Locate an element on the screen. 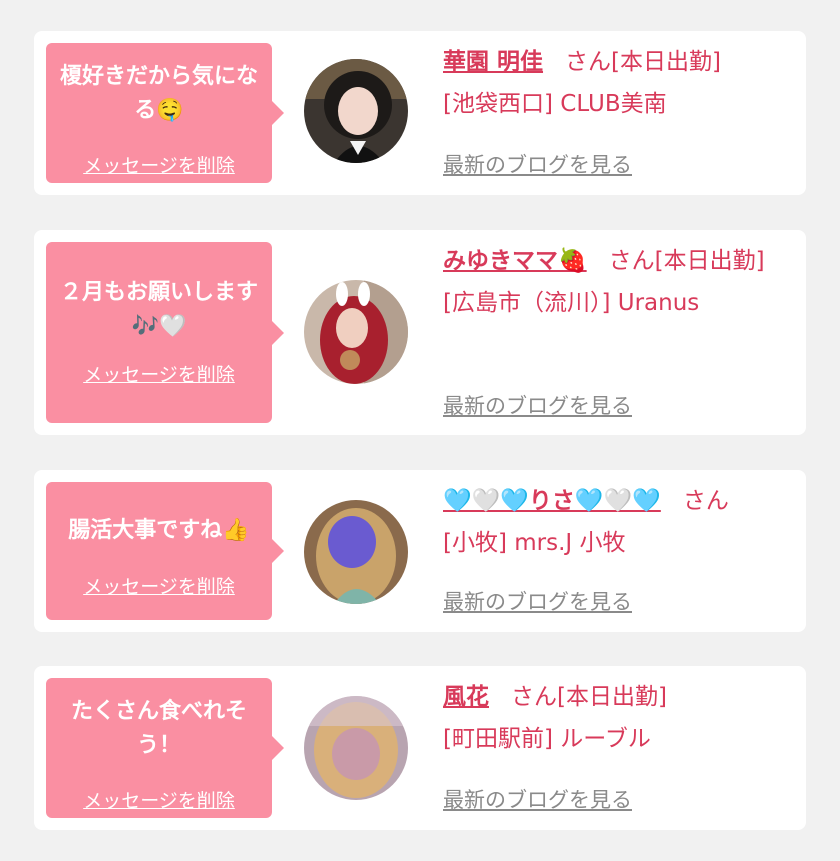  message-bubble: 榎好きだから気になる🤤 メッセージを削除 is located at coordinates (165, 113).